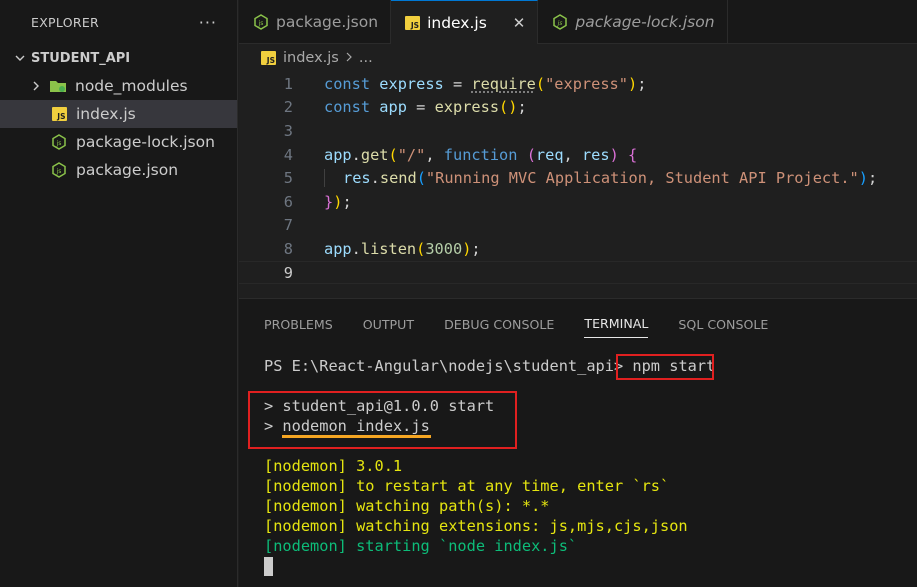 The image size is (917, 587). What do you see at coordinates (288, 178) in the screenshot?
I see `line-number: 5` at bounding box center [288, 178].